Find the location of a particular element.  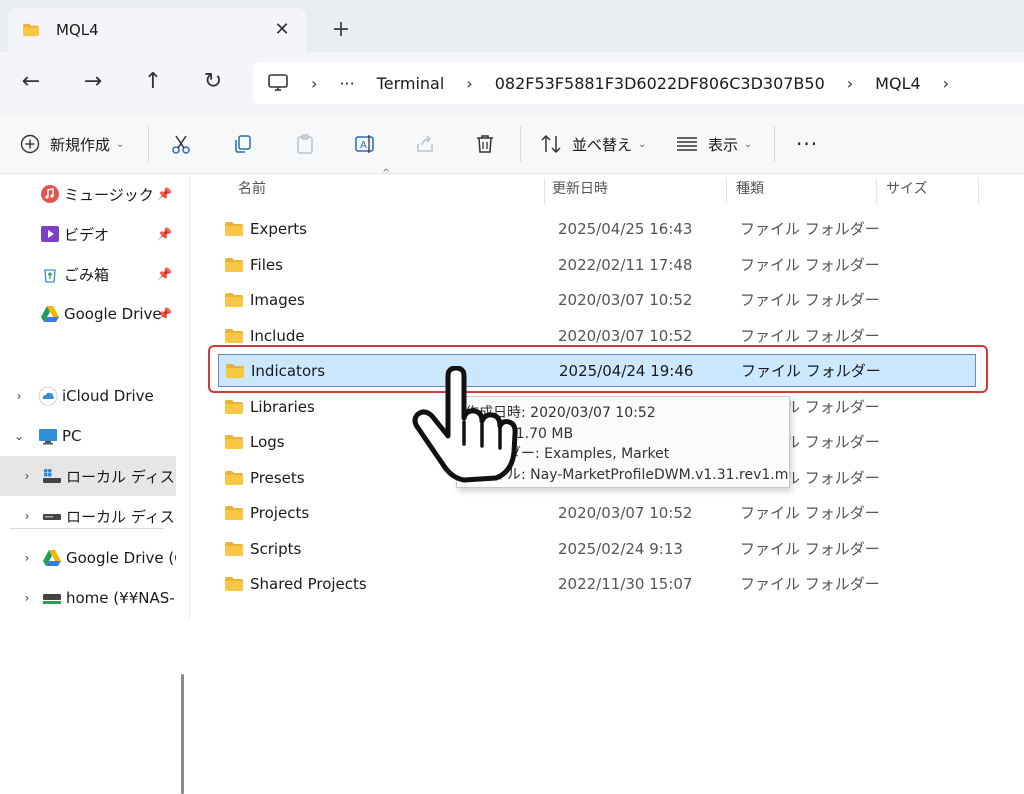

svg-text: A is located at coordinates (363, 145).